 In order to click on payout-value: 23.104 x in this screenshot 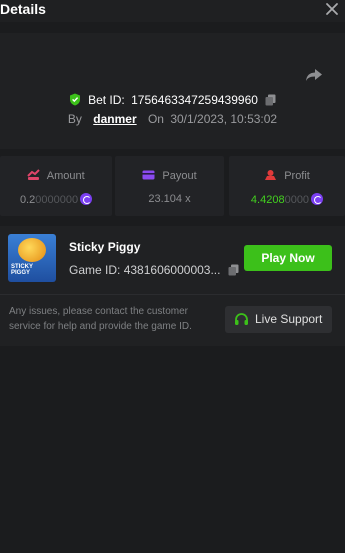, I will do `click(169, 199)`.